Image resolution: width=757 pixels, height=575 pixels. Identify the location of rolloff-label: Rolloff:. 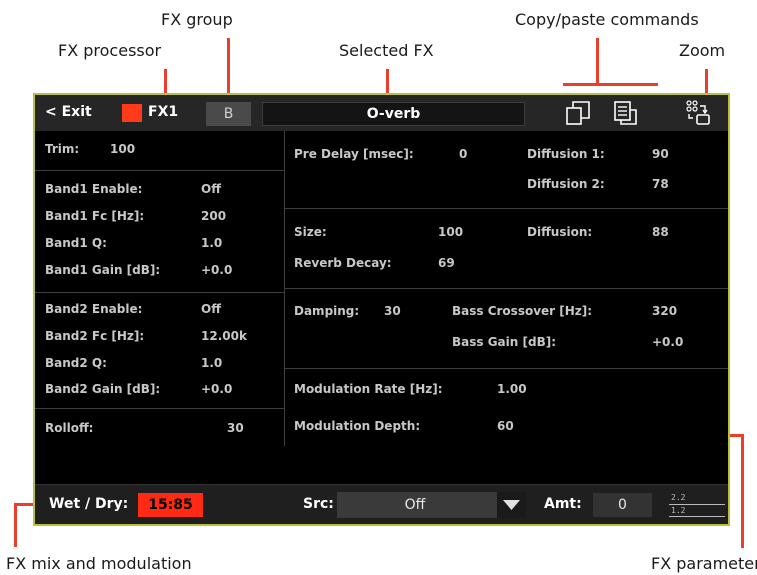
(69, 428).